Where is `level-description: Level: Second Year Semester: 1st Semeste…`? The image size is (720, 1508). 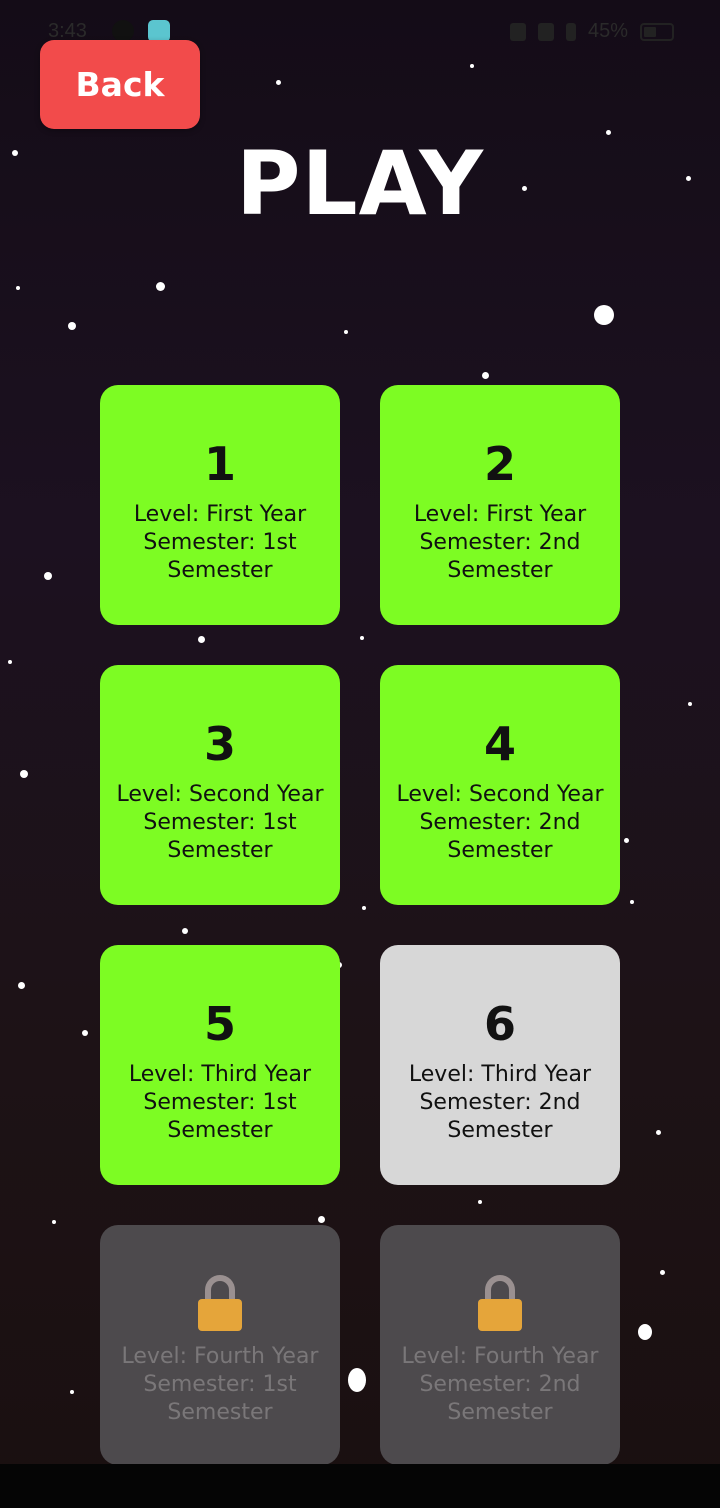 level-description: Level: Second Year Semester: 1st Semeste… is located at coordinates (220, 822).